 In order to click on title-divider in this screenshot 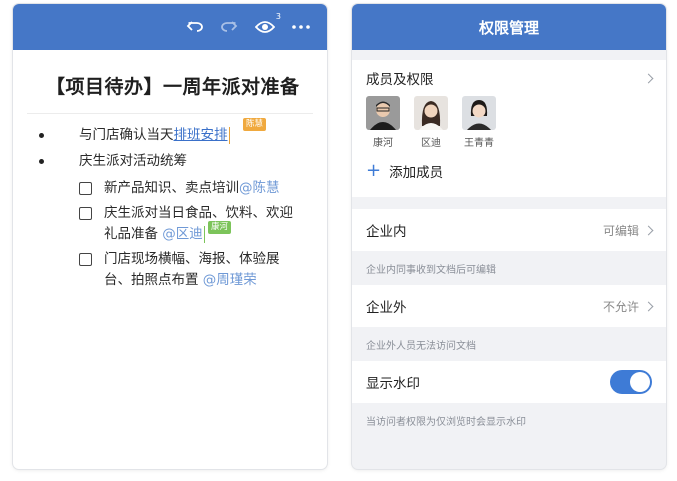, I will do `click(170, 113)`.